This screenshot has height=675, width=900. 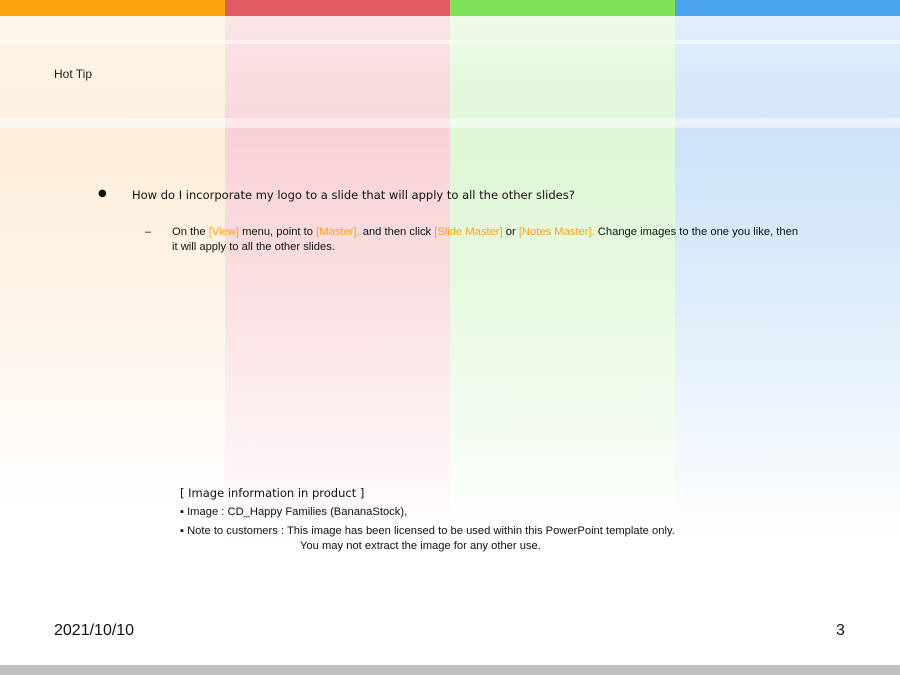 I want to click on slide-date: 2021/10/10, so click(x=94, y=630).